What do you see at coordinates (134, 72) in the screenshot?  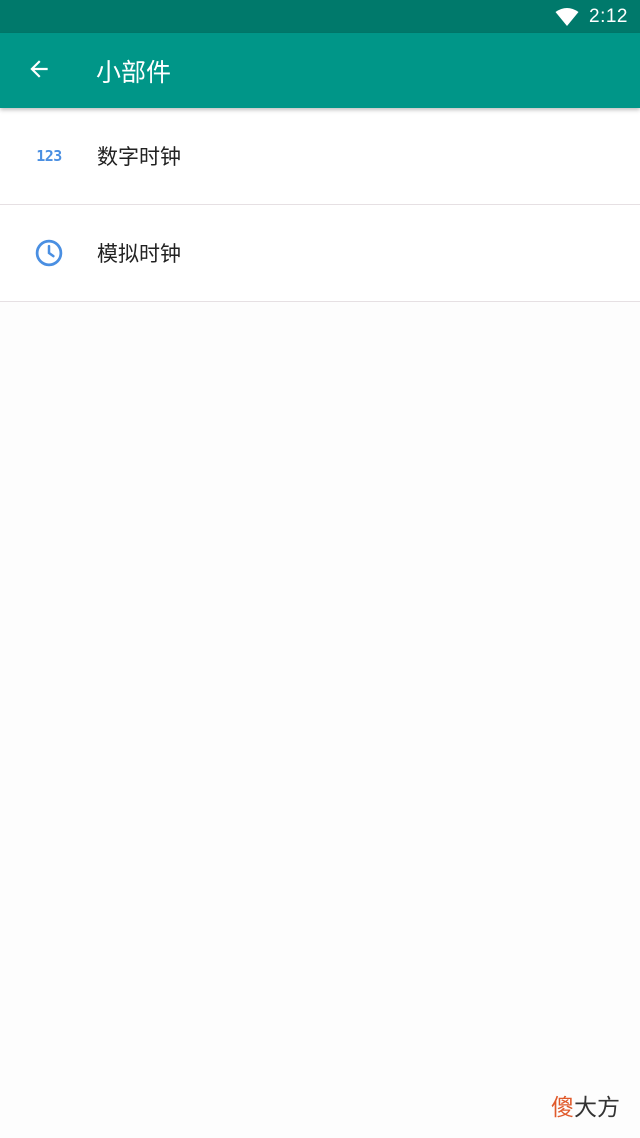 I see `page-title: 小部件` at bounding box center [134, 72].